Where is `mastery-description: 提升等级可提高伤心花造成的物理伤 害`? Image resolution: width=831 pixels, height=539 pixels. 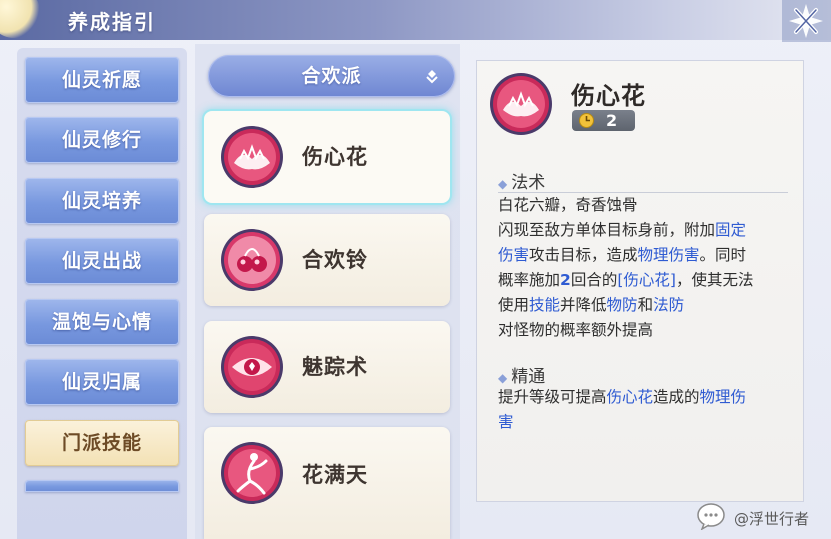 mastery-description: 提升等级可提高伤心花造成的物理伤 害 is located at coordinates (622, 409).